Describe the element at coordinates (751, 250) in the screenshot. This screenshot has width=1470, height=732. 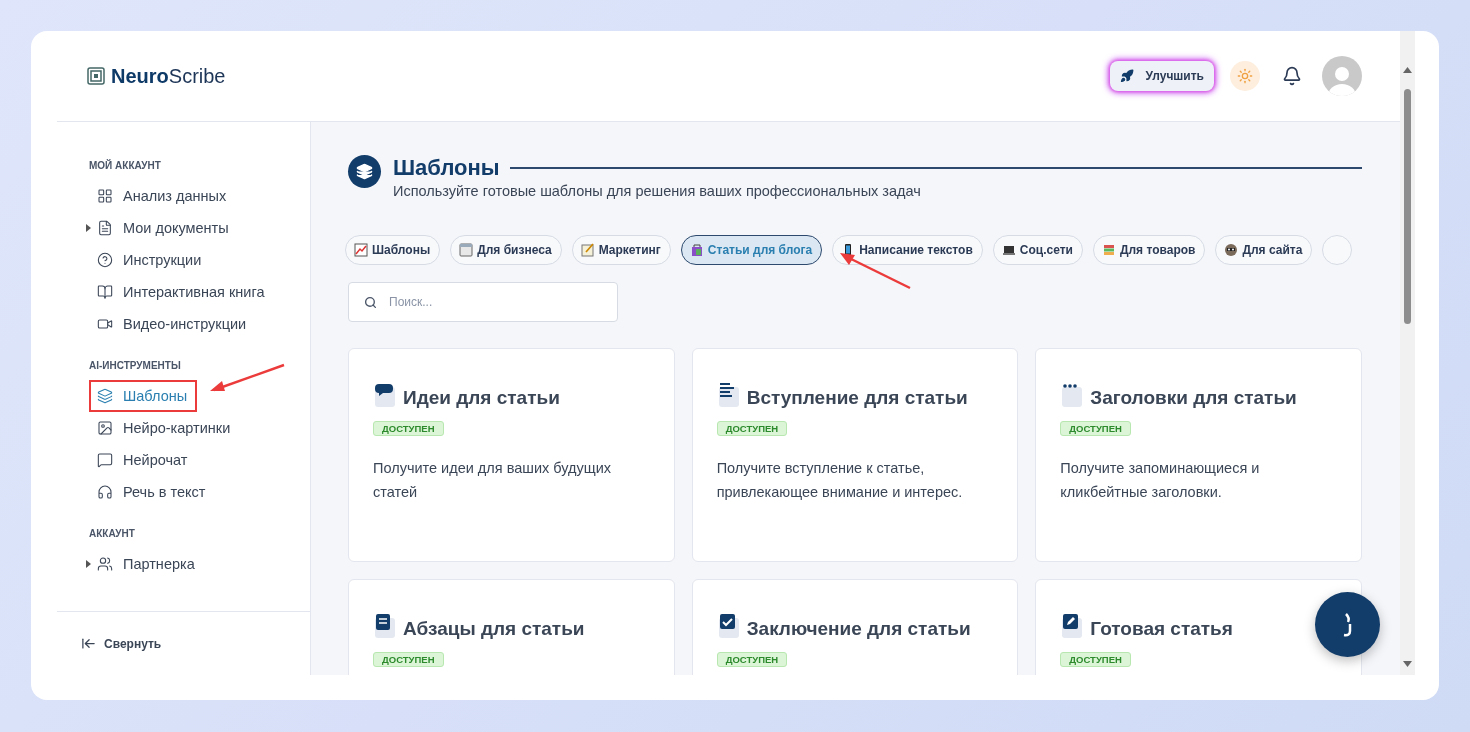
I see `category-chip: Статьи для блога` at that location.